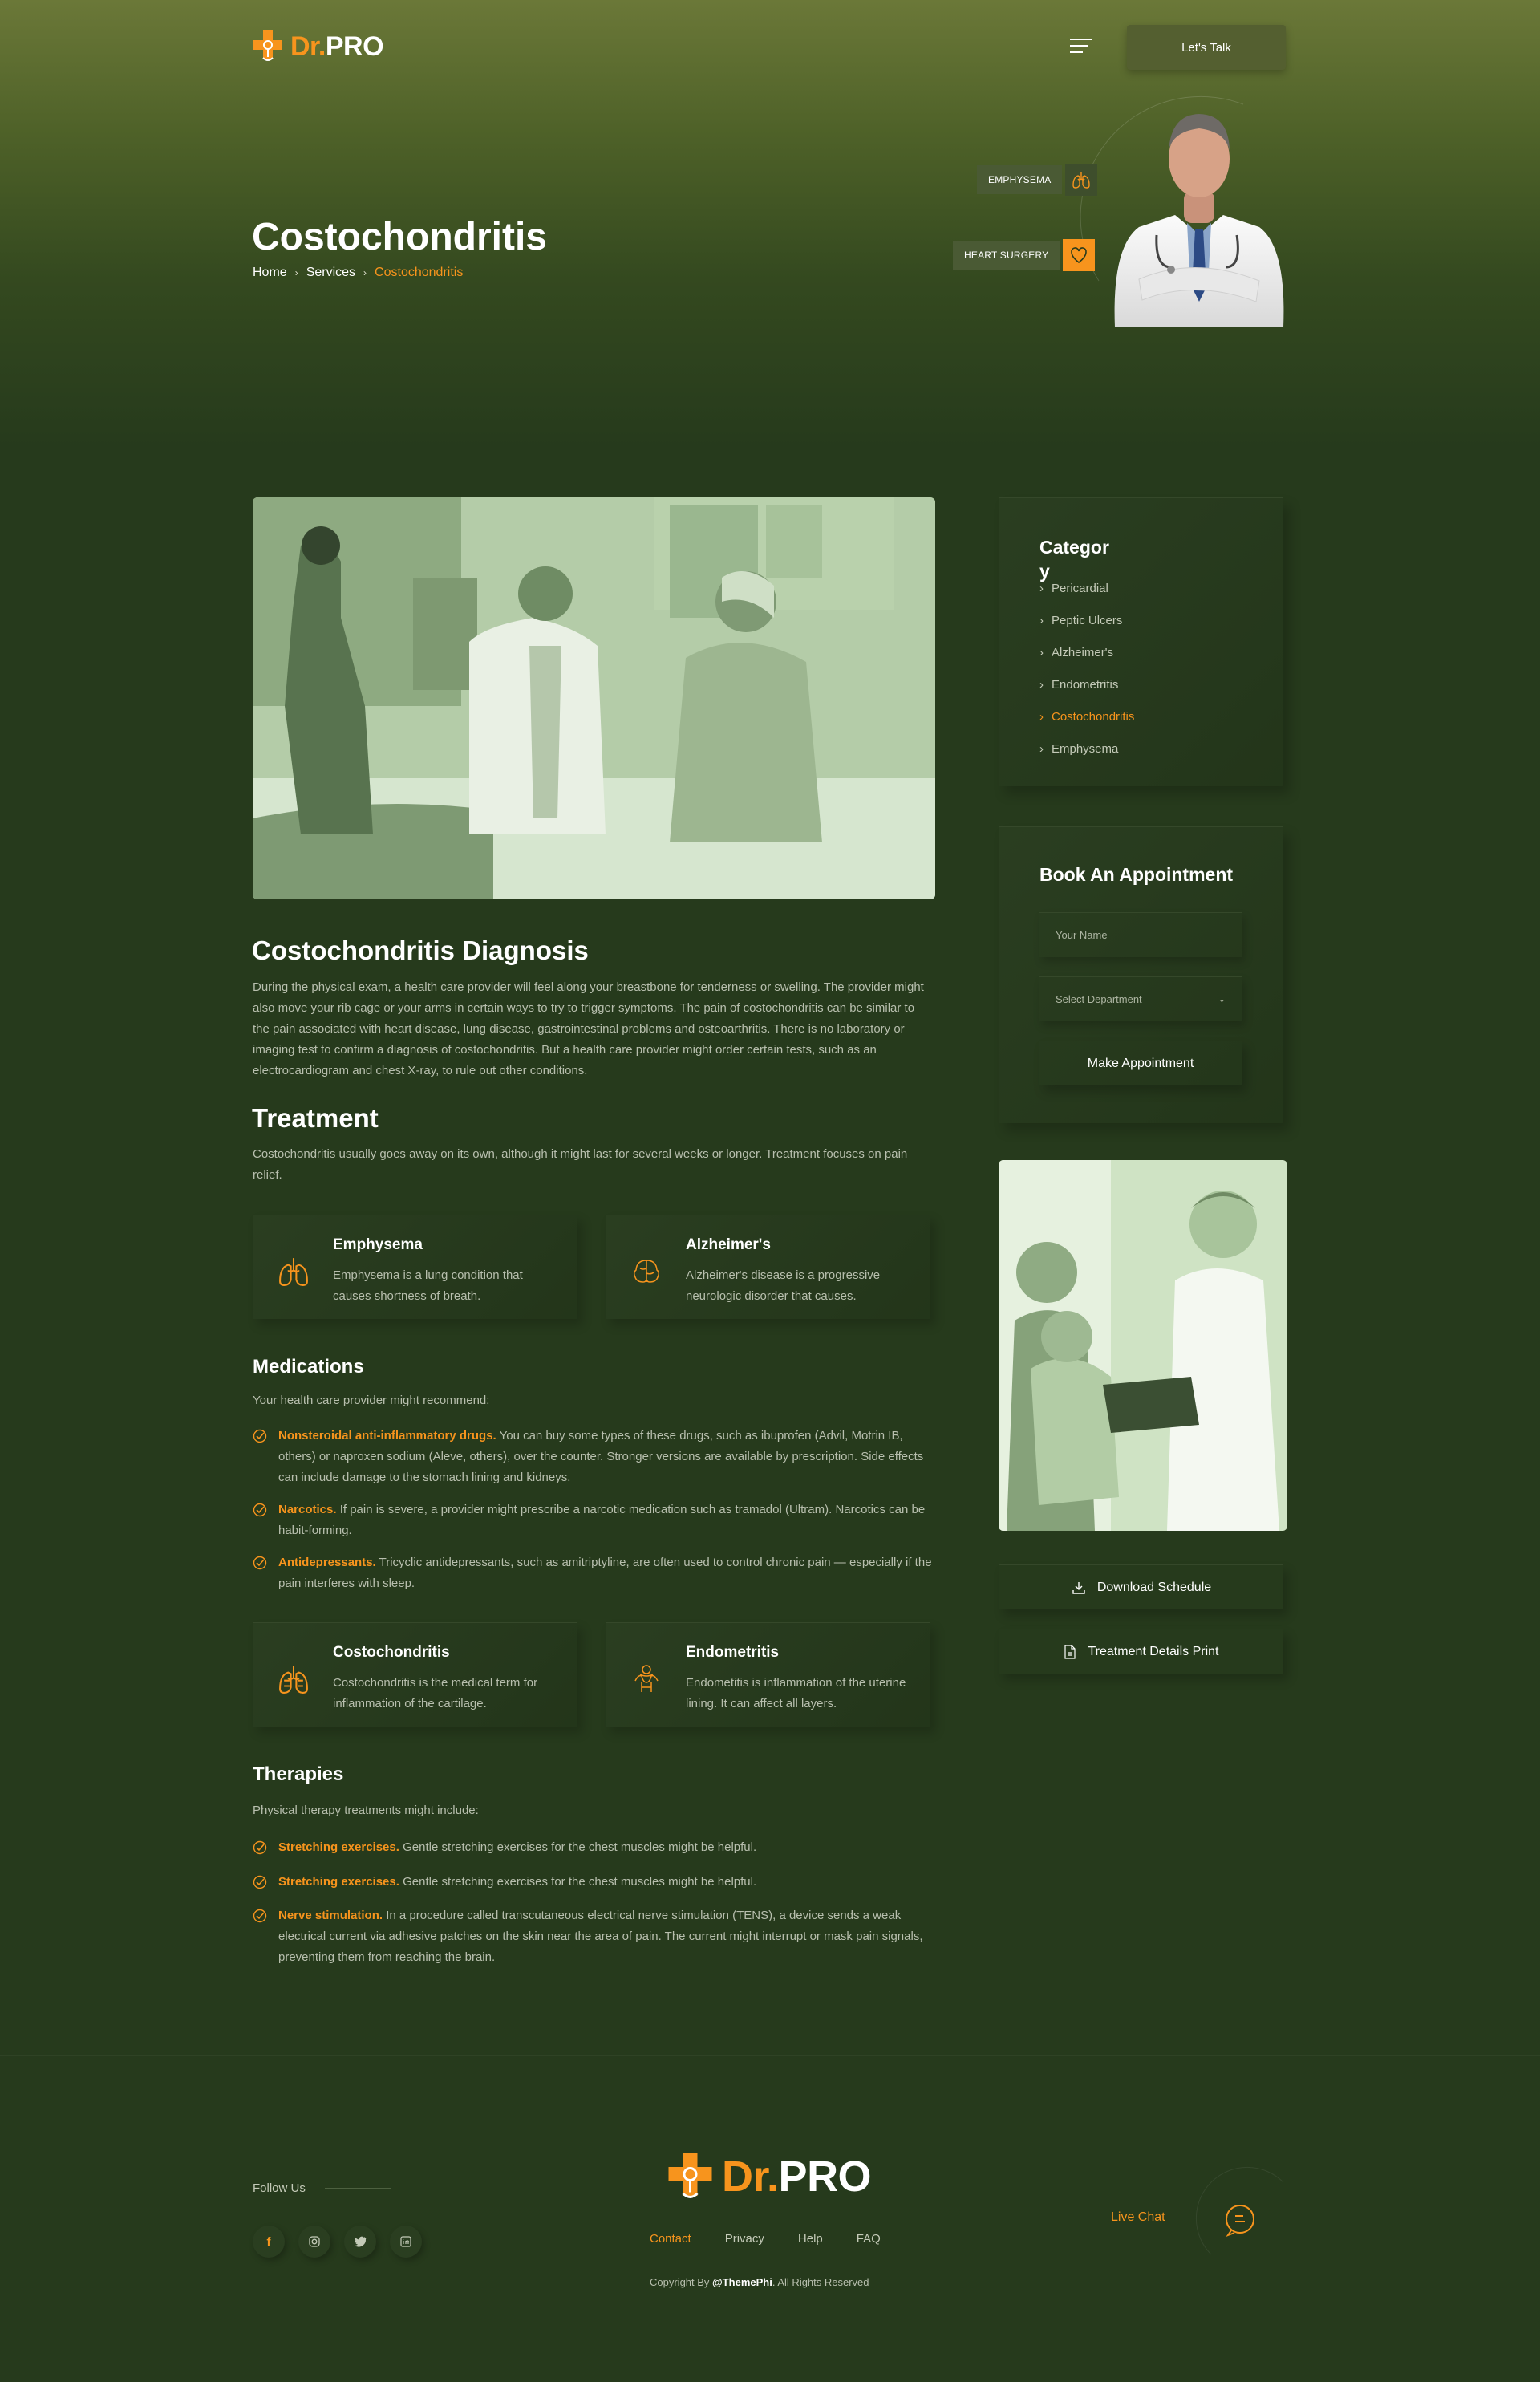  I want to click on footer-link-help: Help, so click(810, 2239).